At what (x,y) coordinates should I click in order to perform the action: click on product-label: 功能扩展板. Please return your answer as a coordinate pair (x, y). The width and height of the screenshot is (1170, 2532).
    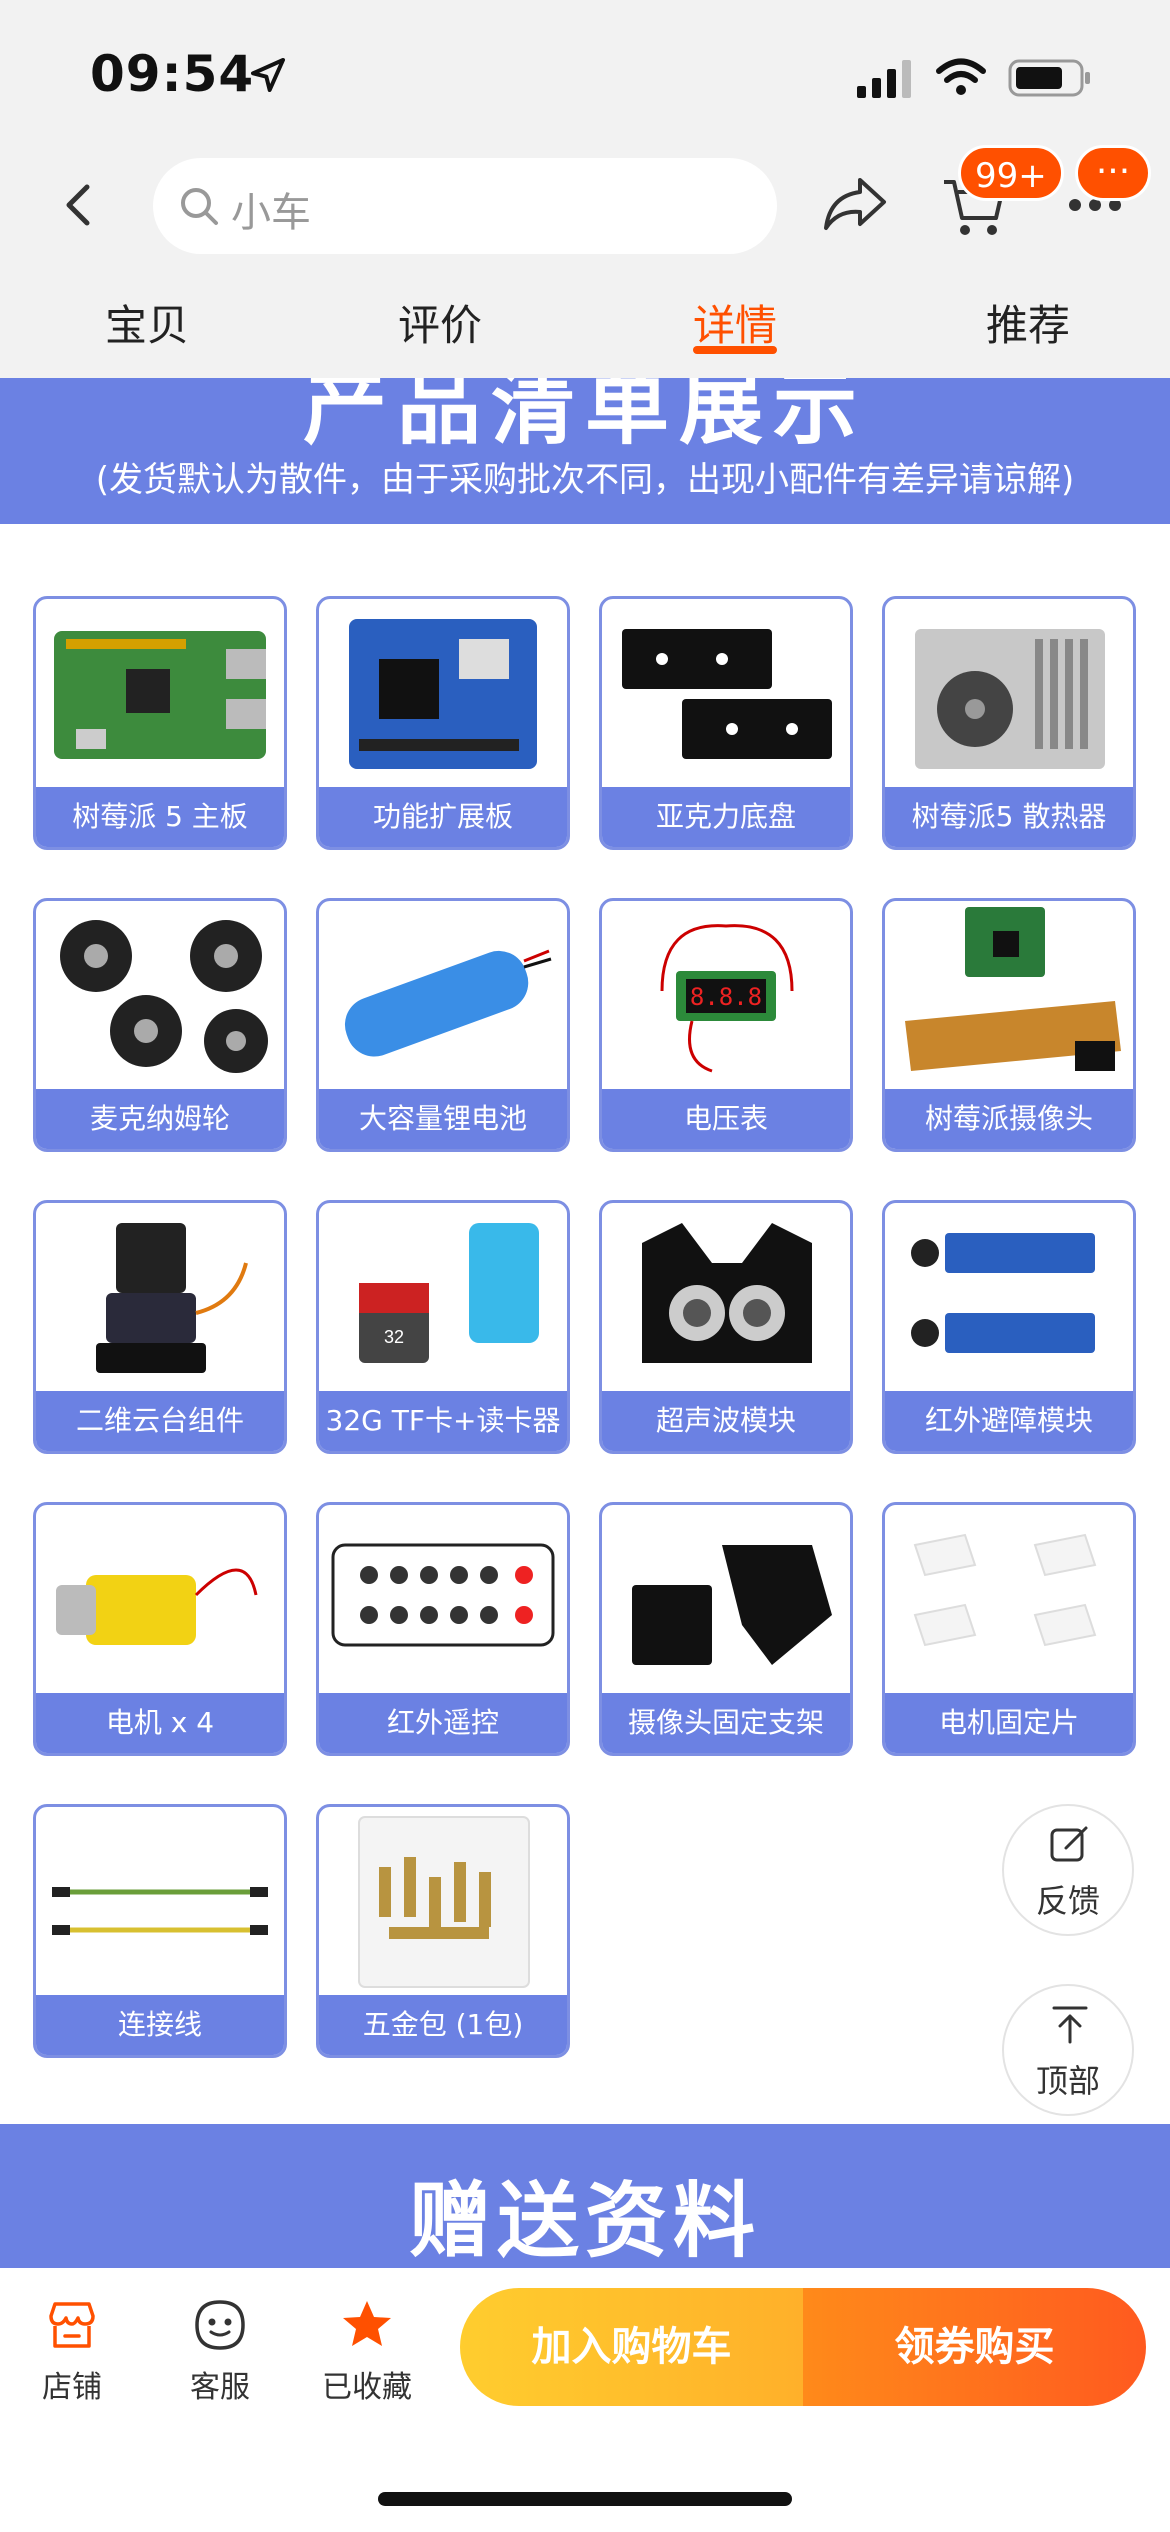
    Looking at the image, I should click on (443, 817).